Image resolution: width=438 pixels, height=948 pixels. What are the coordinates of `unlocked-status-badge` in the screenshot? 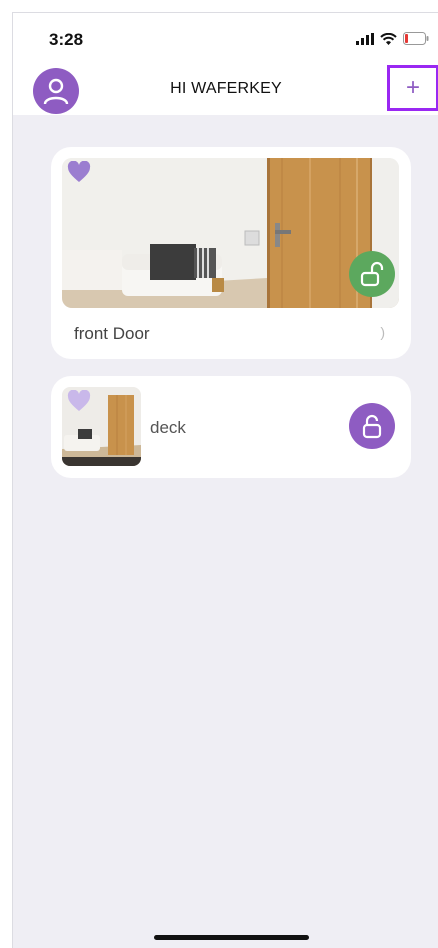 It's located at (372, 274).